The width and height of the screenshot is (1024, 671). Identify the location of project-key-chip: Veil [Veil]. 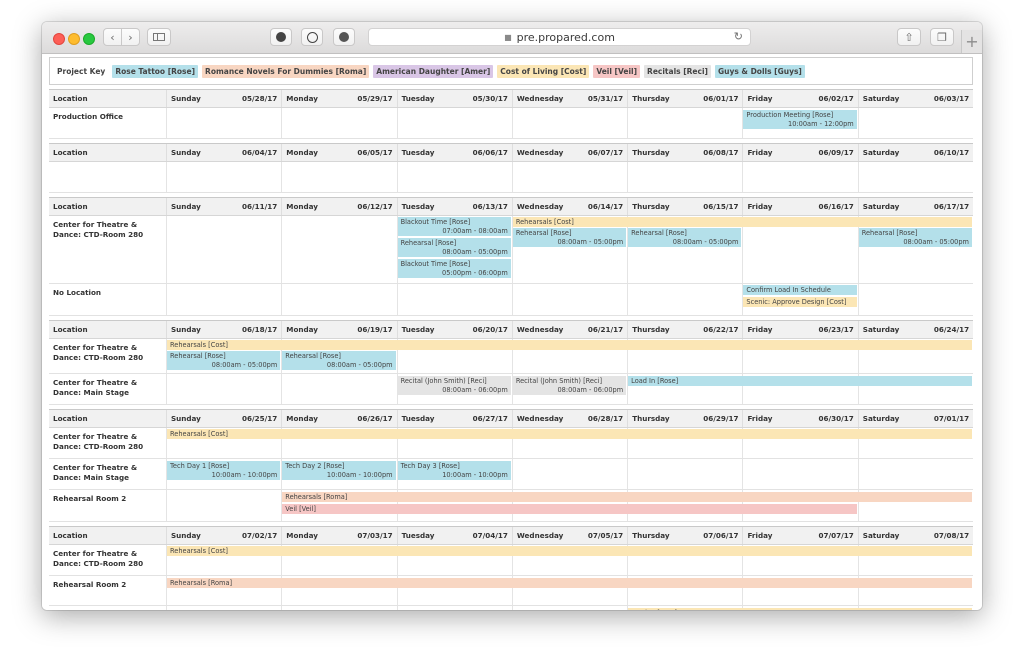
(617, 71).